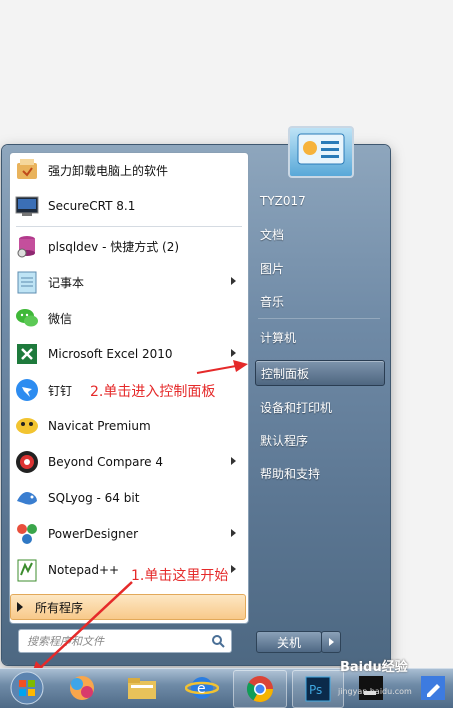 The image size is (453, 708). I want to click on arrow-head-icon, so click(240, 366).